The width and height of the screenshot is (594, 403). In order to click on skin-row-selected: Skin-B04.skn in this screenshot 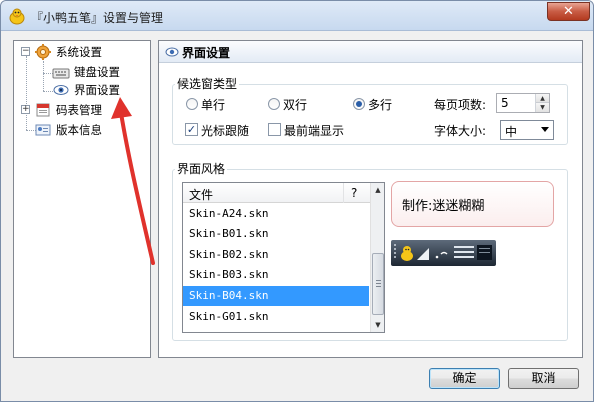, I will do `click(276, 296)`.